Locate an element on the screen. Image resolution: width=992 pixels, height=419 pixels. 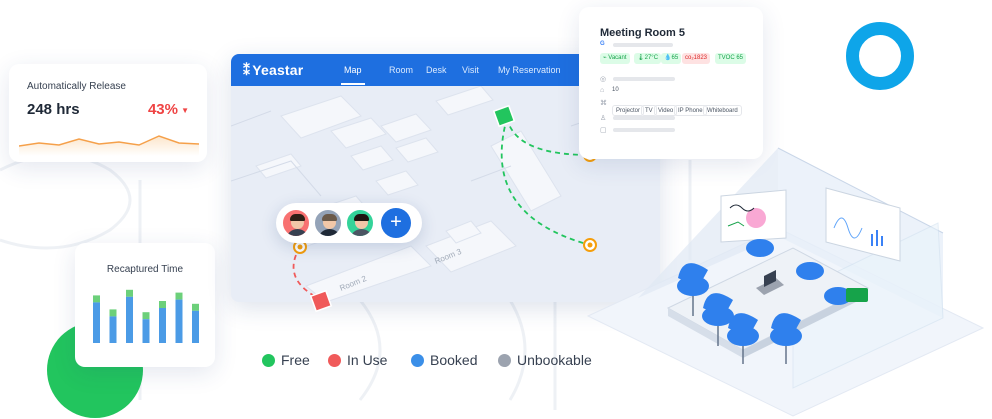
legend-item-unbookable: Unbookable is located at coordinates (545, 360).